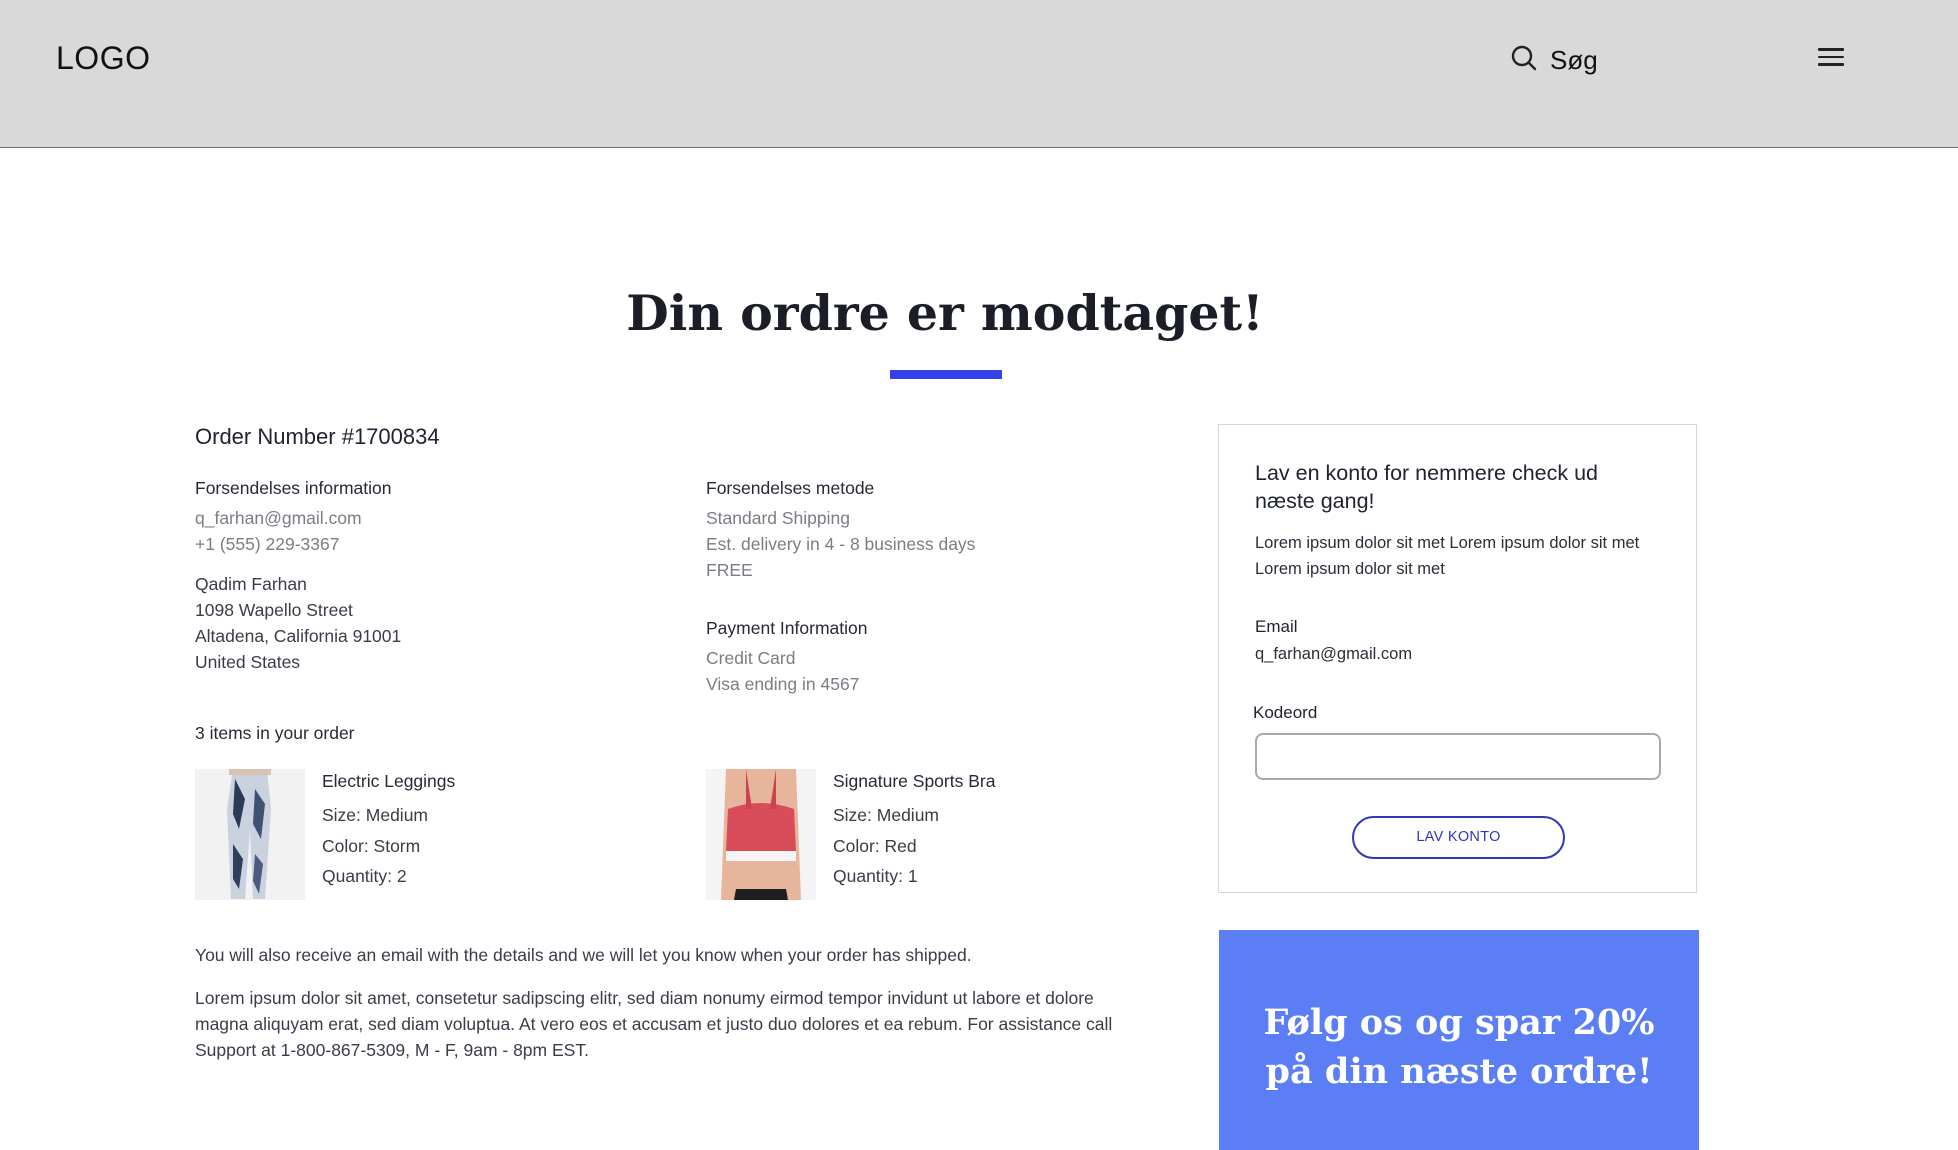 This screenshot has width=1958, height=1150. What do you see at coordinates (275, 733) in the screenshot?
I see `items-count-label: 3 items in your order` at bounding box center [275, 733].